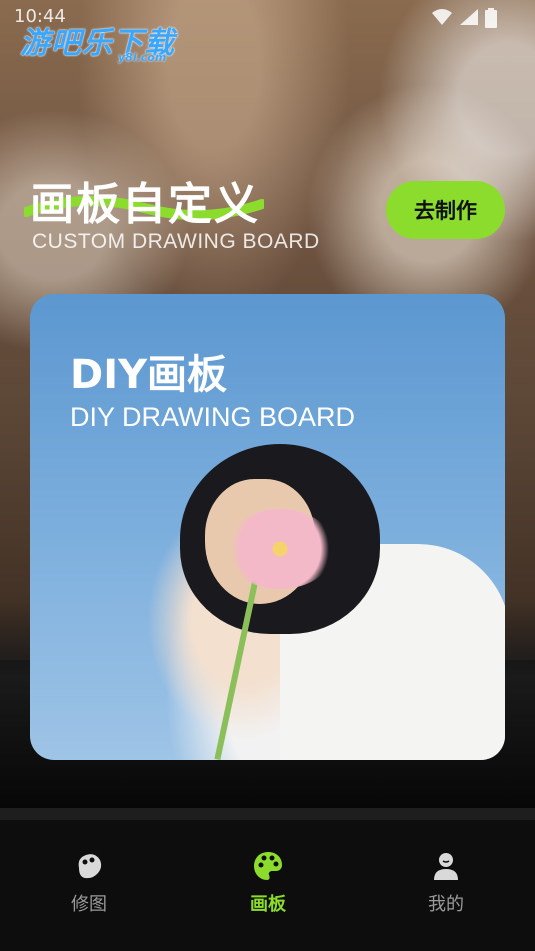 The width and height of the screenshot is (535, 951). I want to click on tab-photo-edit: 修图, so click(89, 885).